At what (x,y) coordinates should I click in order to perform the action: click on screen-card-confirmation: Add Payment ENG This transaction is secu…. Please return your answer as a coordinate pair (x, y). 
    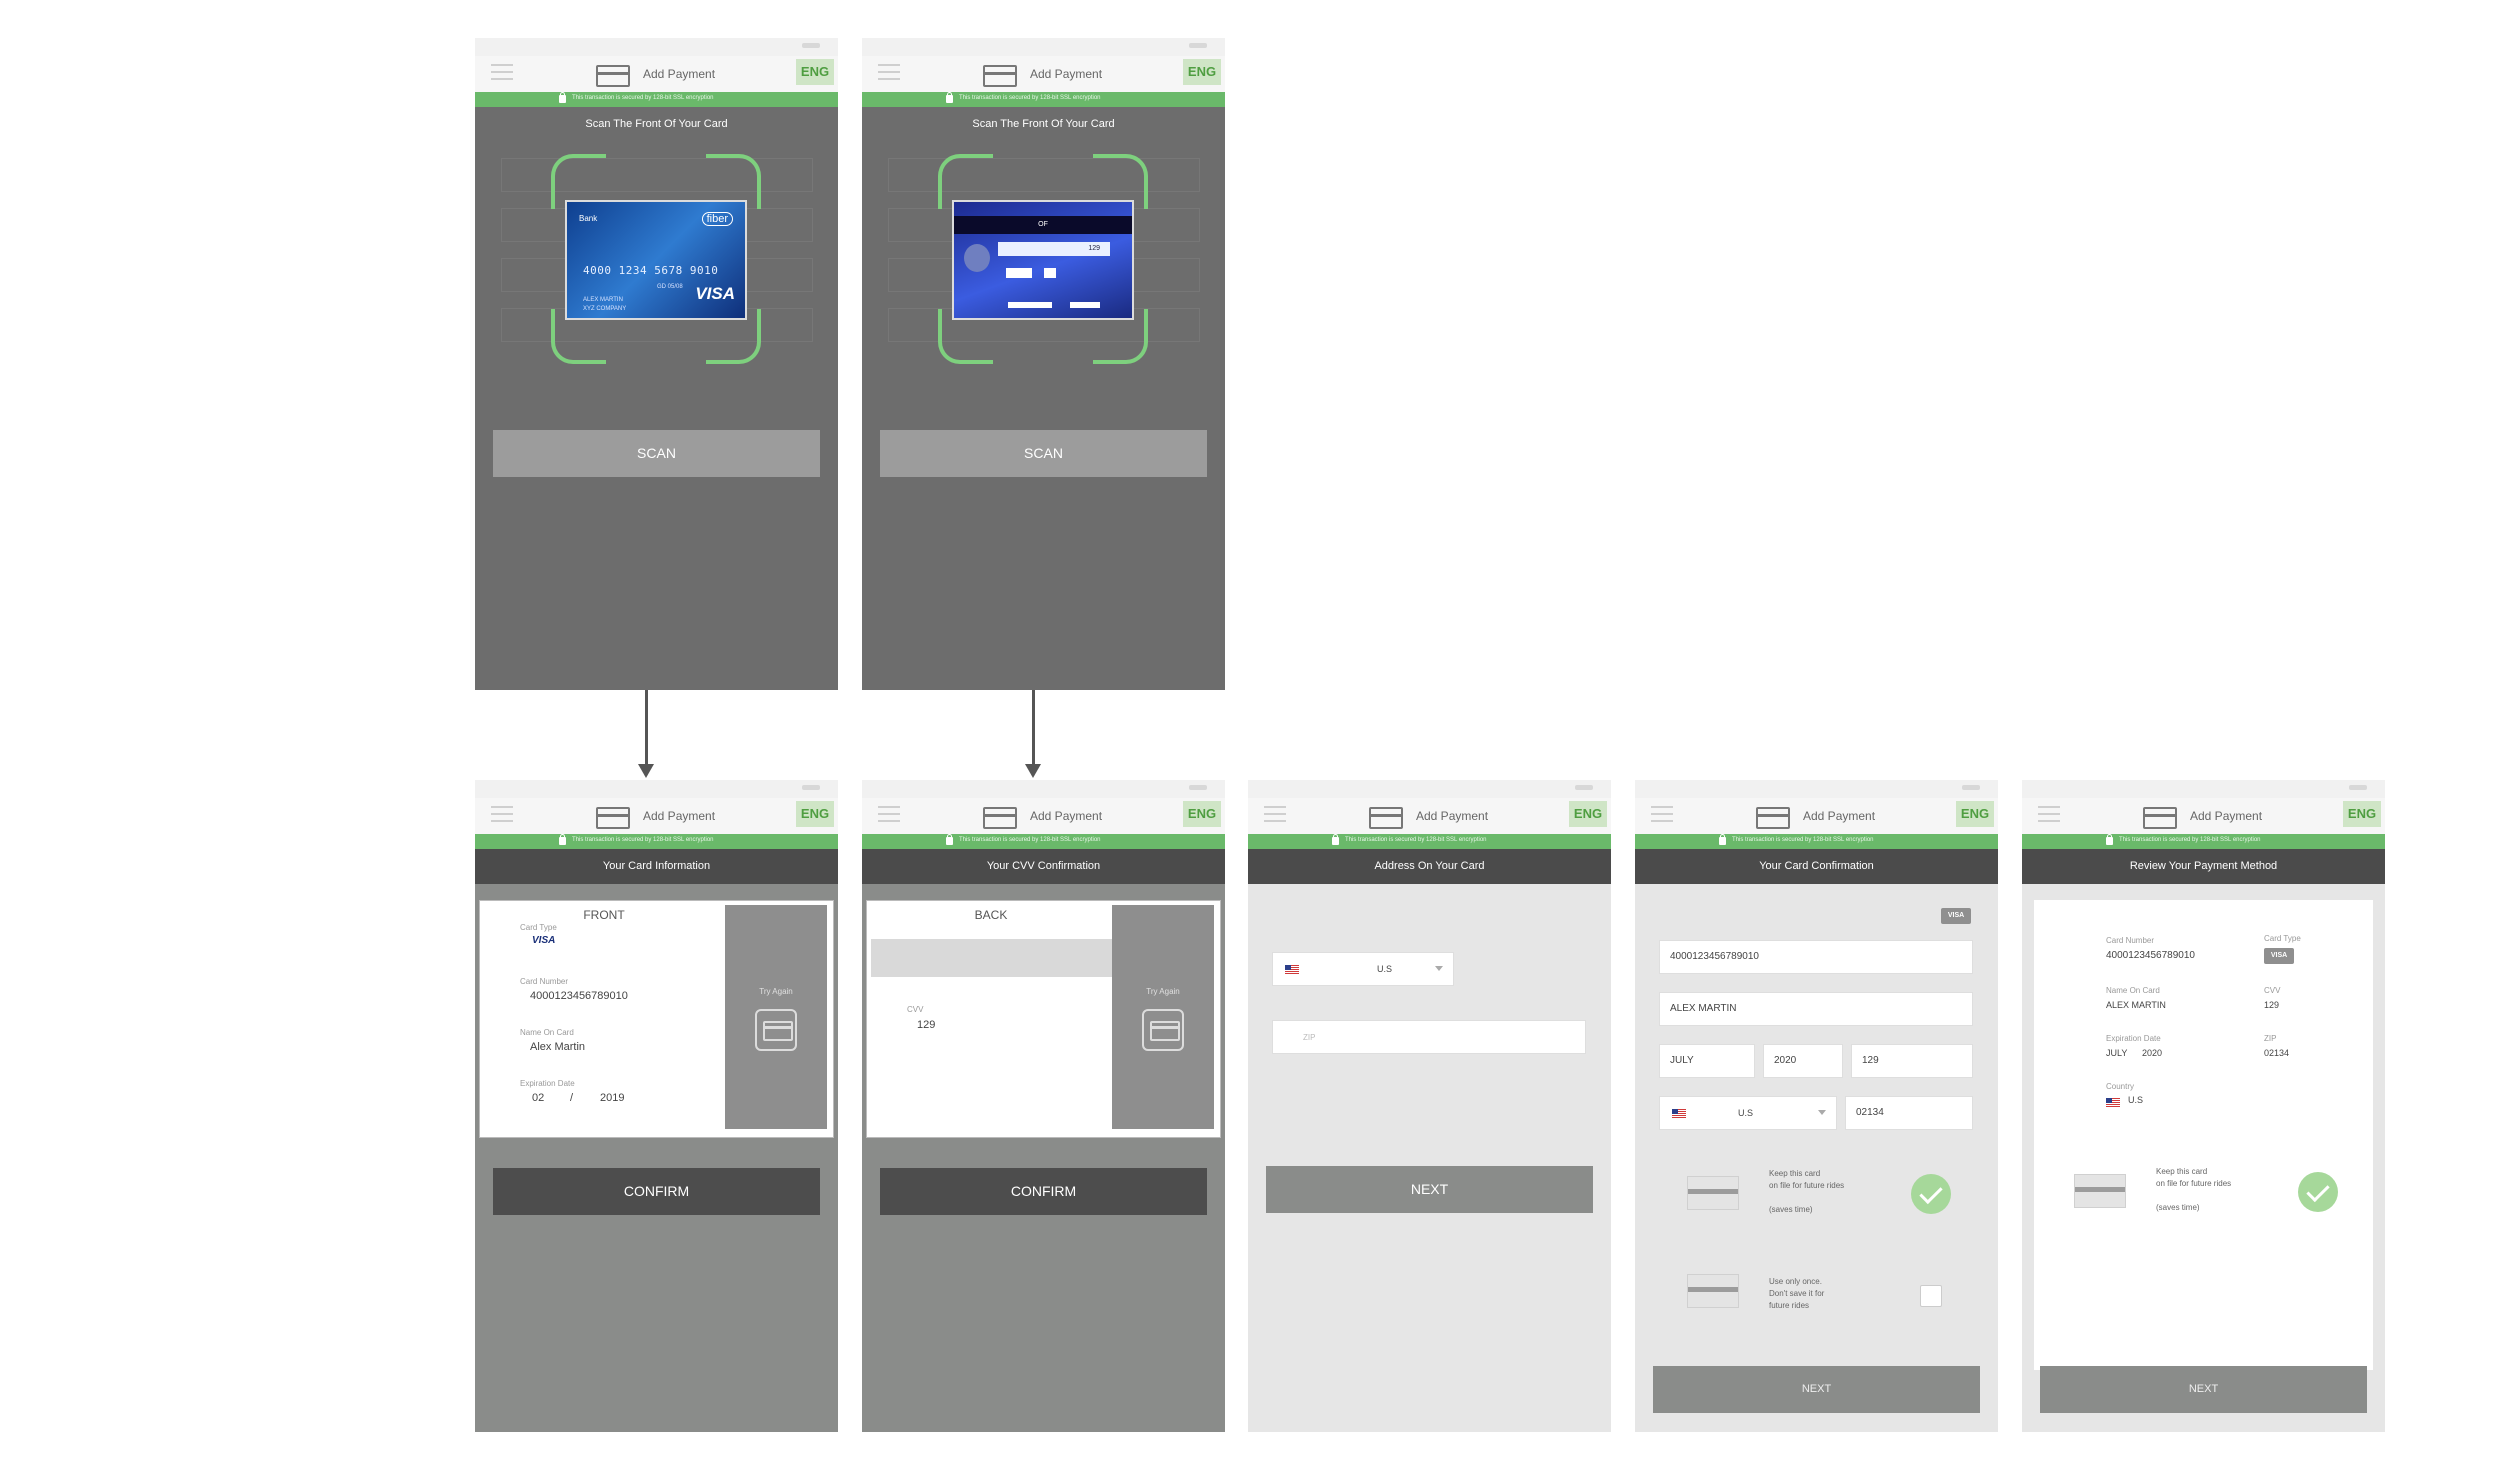
    Looking at the image, I should click on (1816, 1106).